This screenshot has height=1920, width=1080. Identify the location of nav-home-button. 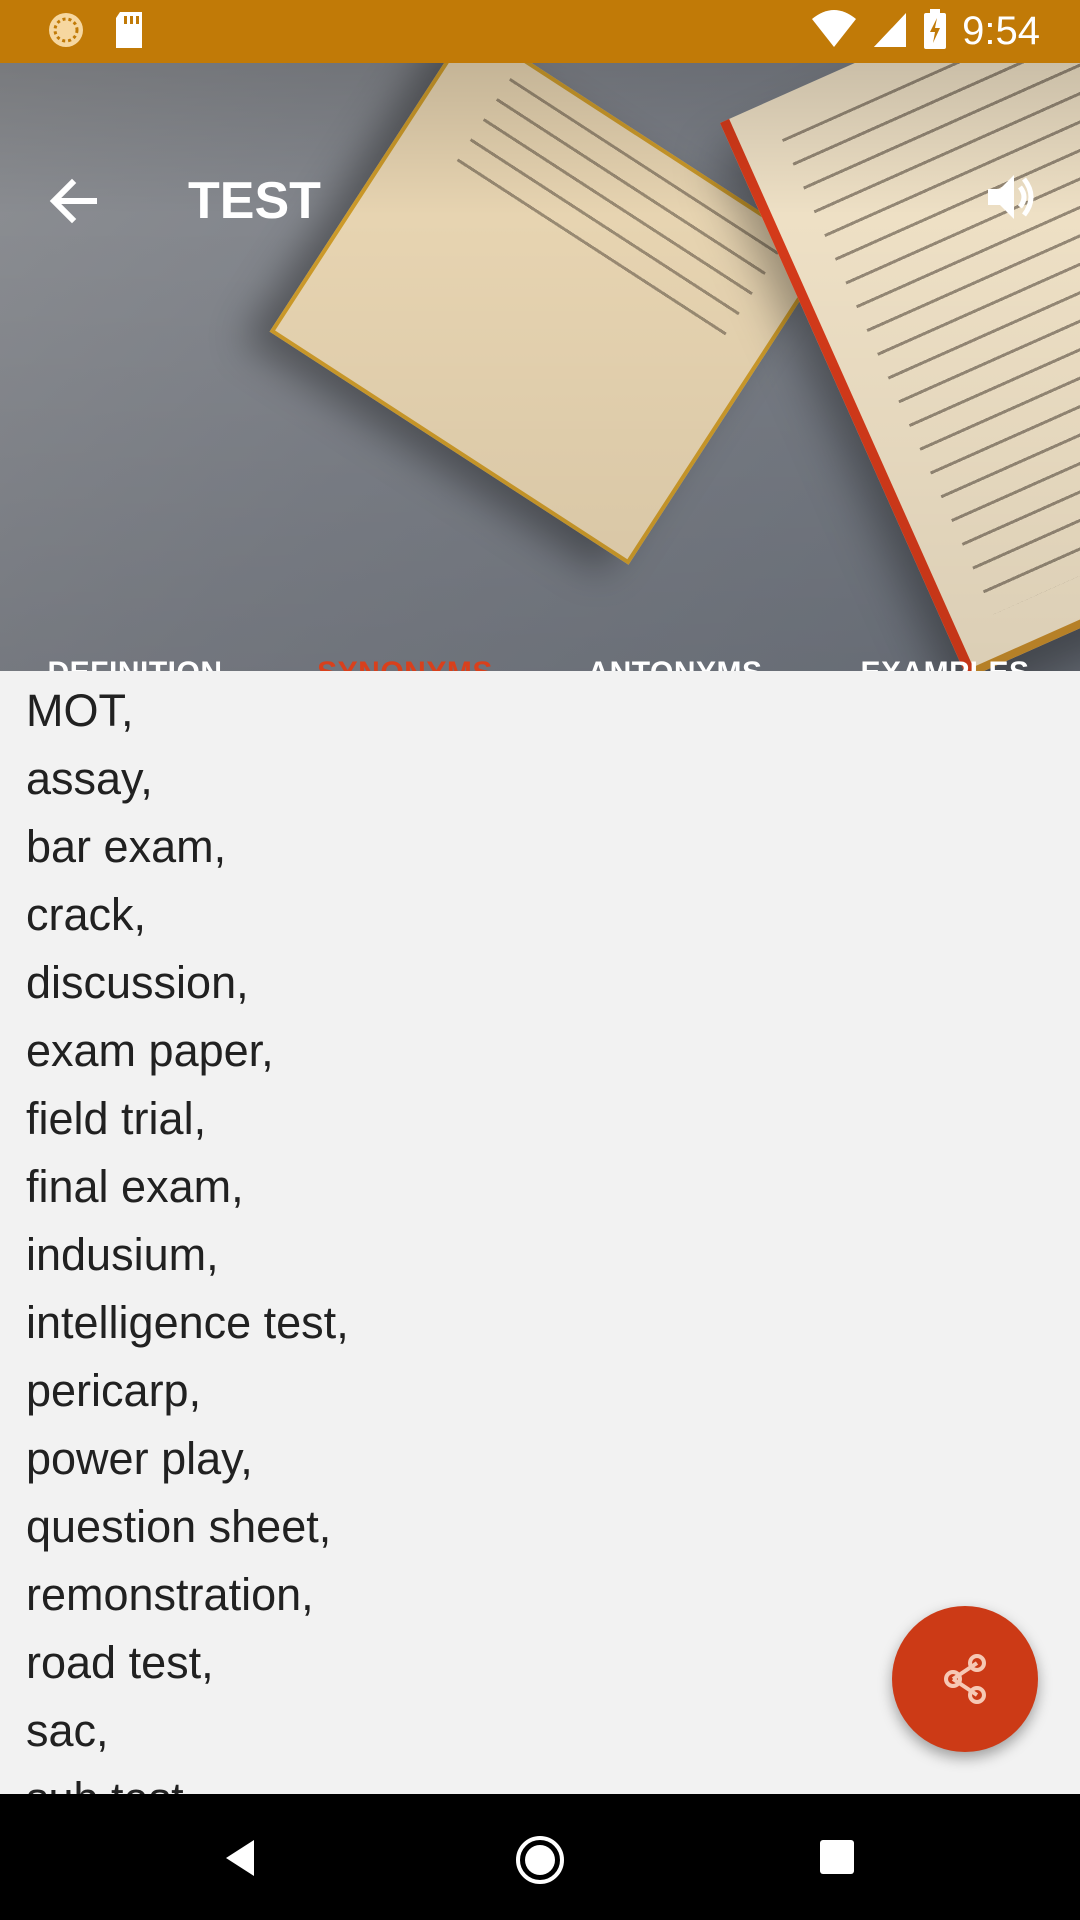
(540, 1859).